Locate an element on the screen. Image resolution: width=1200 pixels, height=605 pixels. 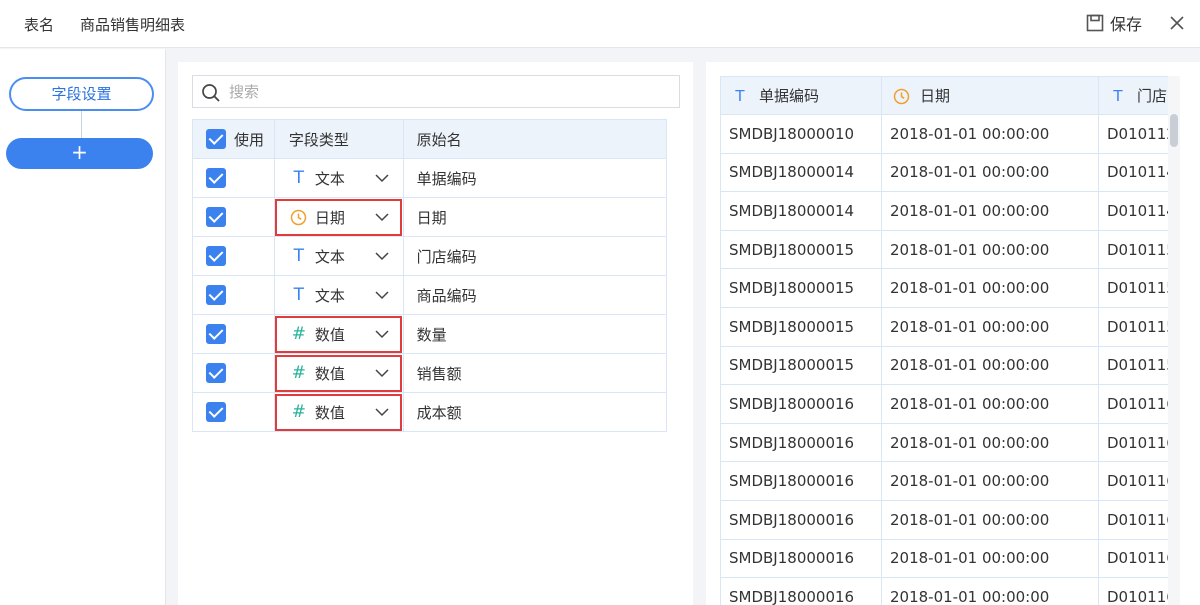
header-type: 字段类型 is located at coordinates (338, 139).